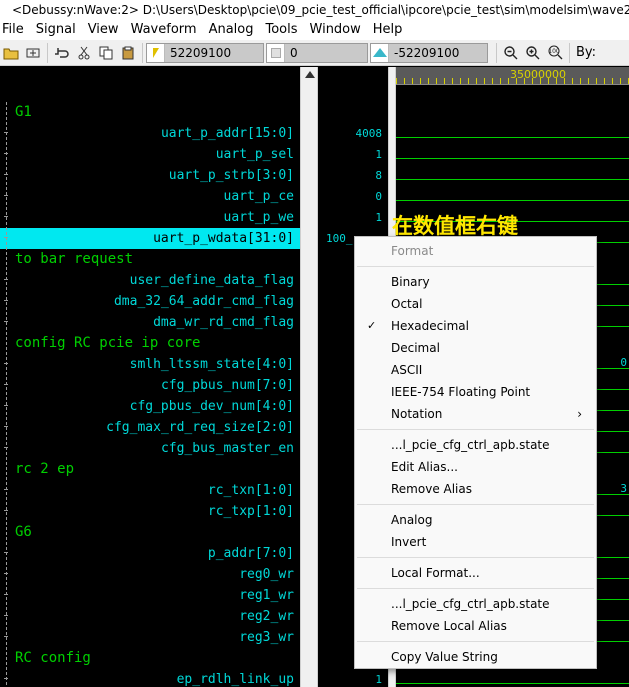 The width and height of the screenshot is (629, 687). I want to click on zoom-out-icon, so click(511, 53).